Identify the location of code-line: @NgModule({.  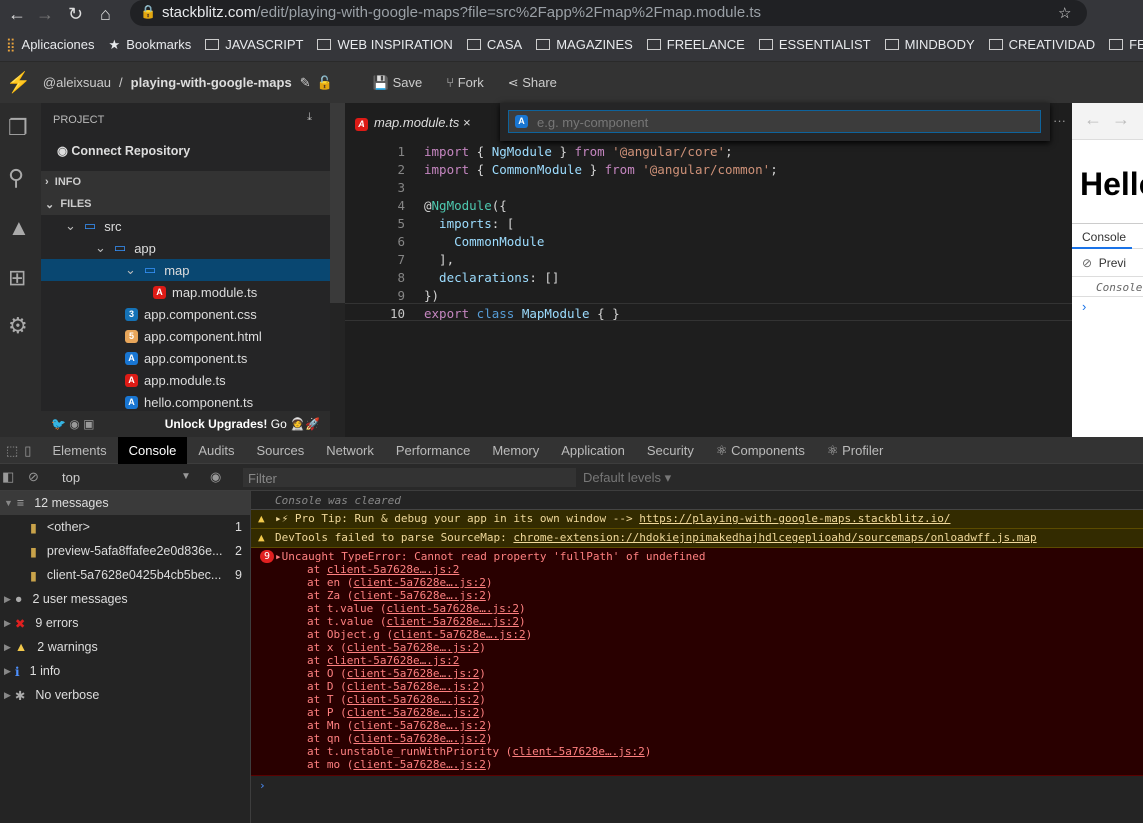
(465, 205).